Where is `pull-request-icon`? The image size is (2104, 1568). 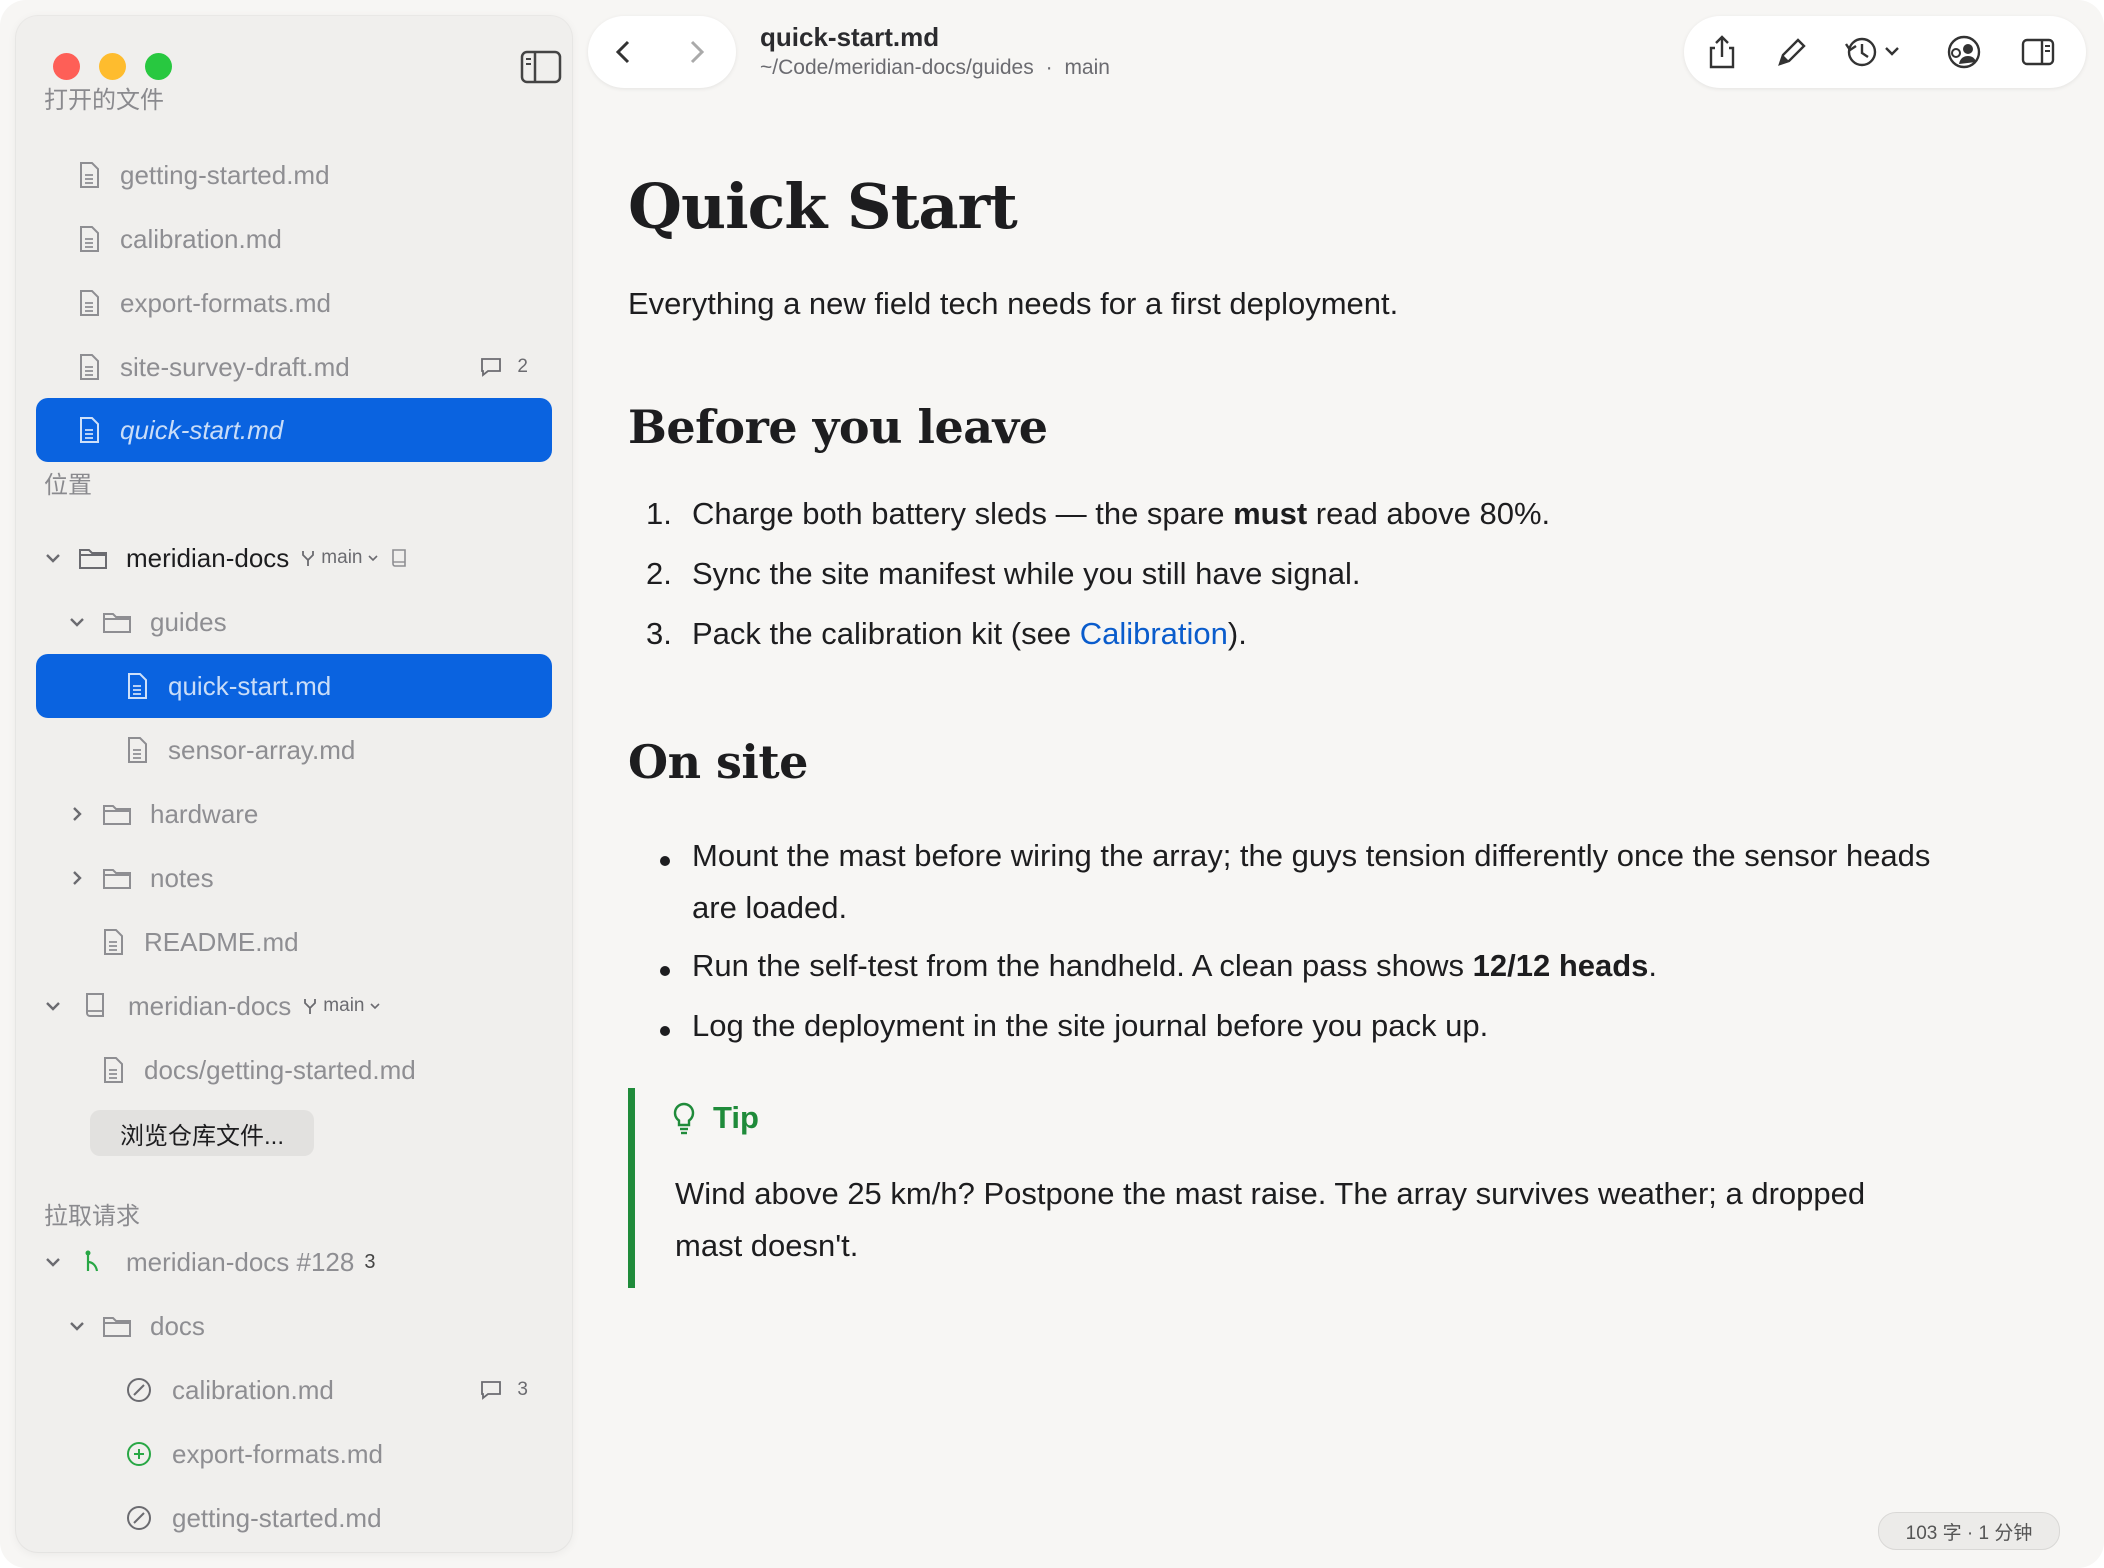
pull-request-icon is located at coordinates (92, 1261).